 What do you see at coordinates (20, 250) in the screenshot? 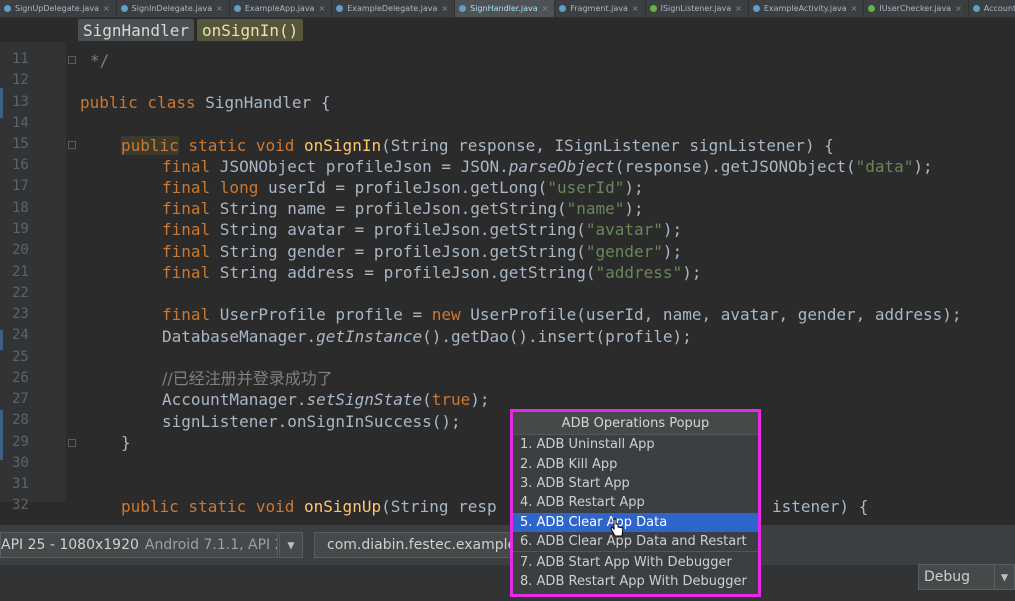
I see `line-number: 20` at bounding box center [20, 250].